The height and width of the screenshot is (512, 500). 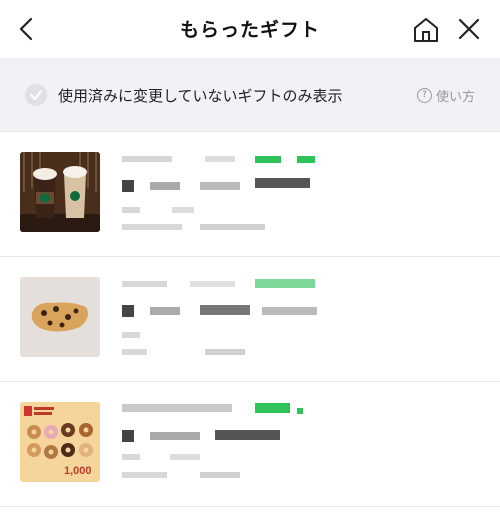 What do you see at coordinates (78, 471) in the screenshot?
I see `price-label: 1,000` at bounding box center [78, 471].